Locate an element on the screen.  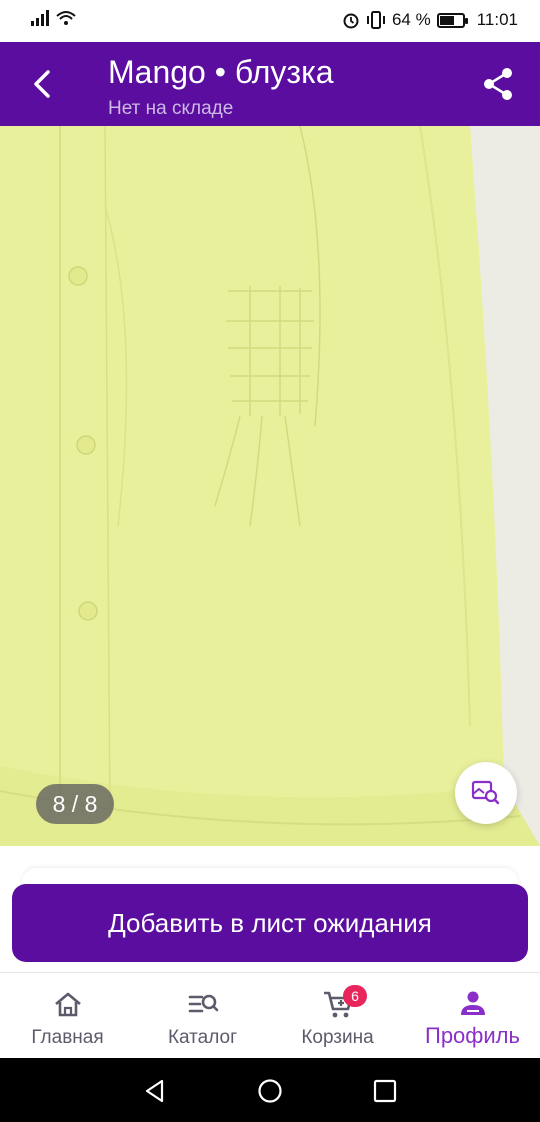
stock-status: Нет на складе is located at coordinates (171, 108).